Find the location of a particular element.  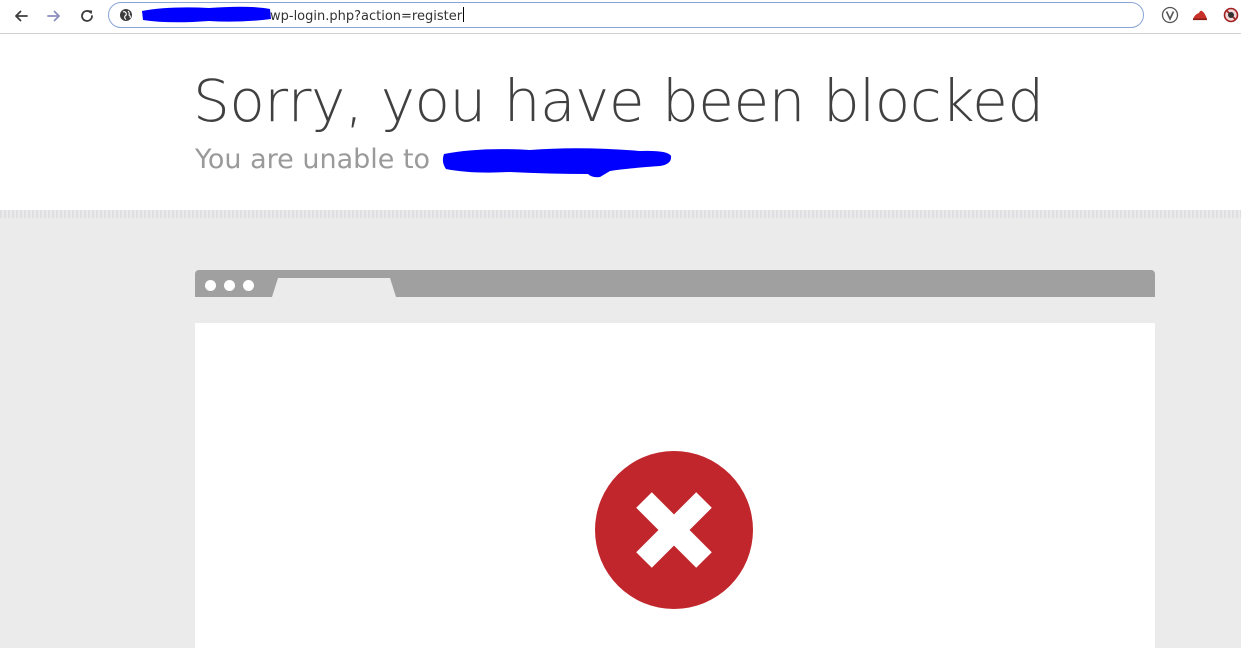

url-path: wp-login.php?action=register is located at coordinates (366, 16).